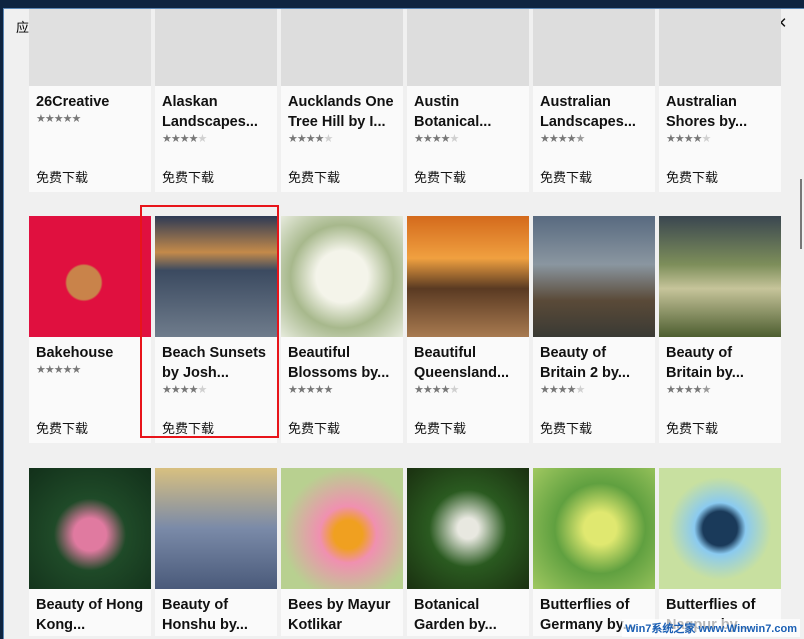  I want to click on app-tile: Australian Landscapes... ★★★★★ 免费下载, so click(594, 100).